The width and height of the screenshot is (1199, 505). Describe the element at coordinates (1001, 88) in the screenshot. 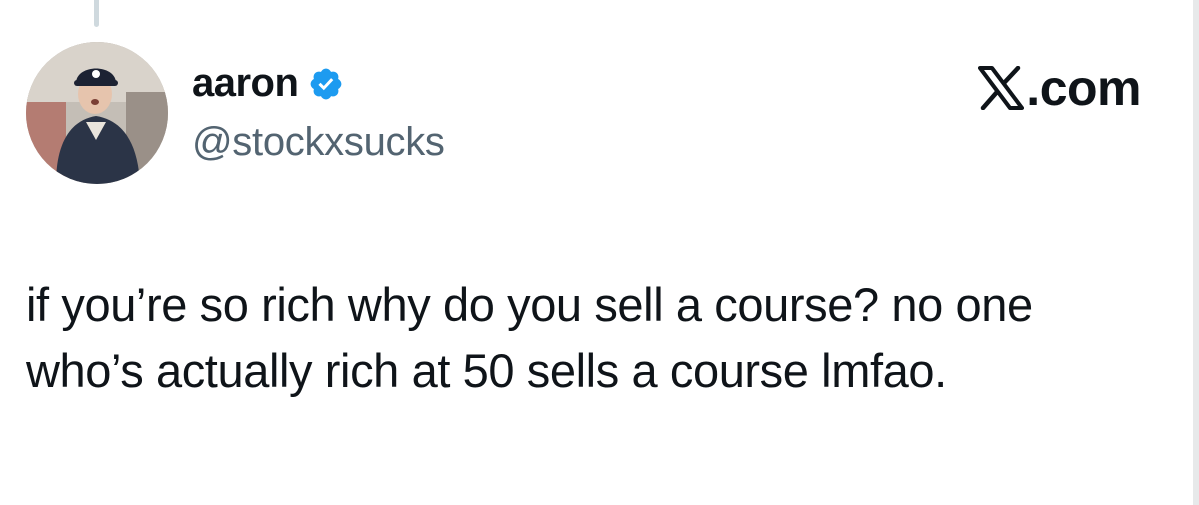

I see `x-logo-icon` at that location.